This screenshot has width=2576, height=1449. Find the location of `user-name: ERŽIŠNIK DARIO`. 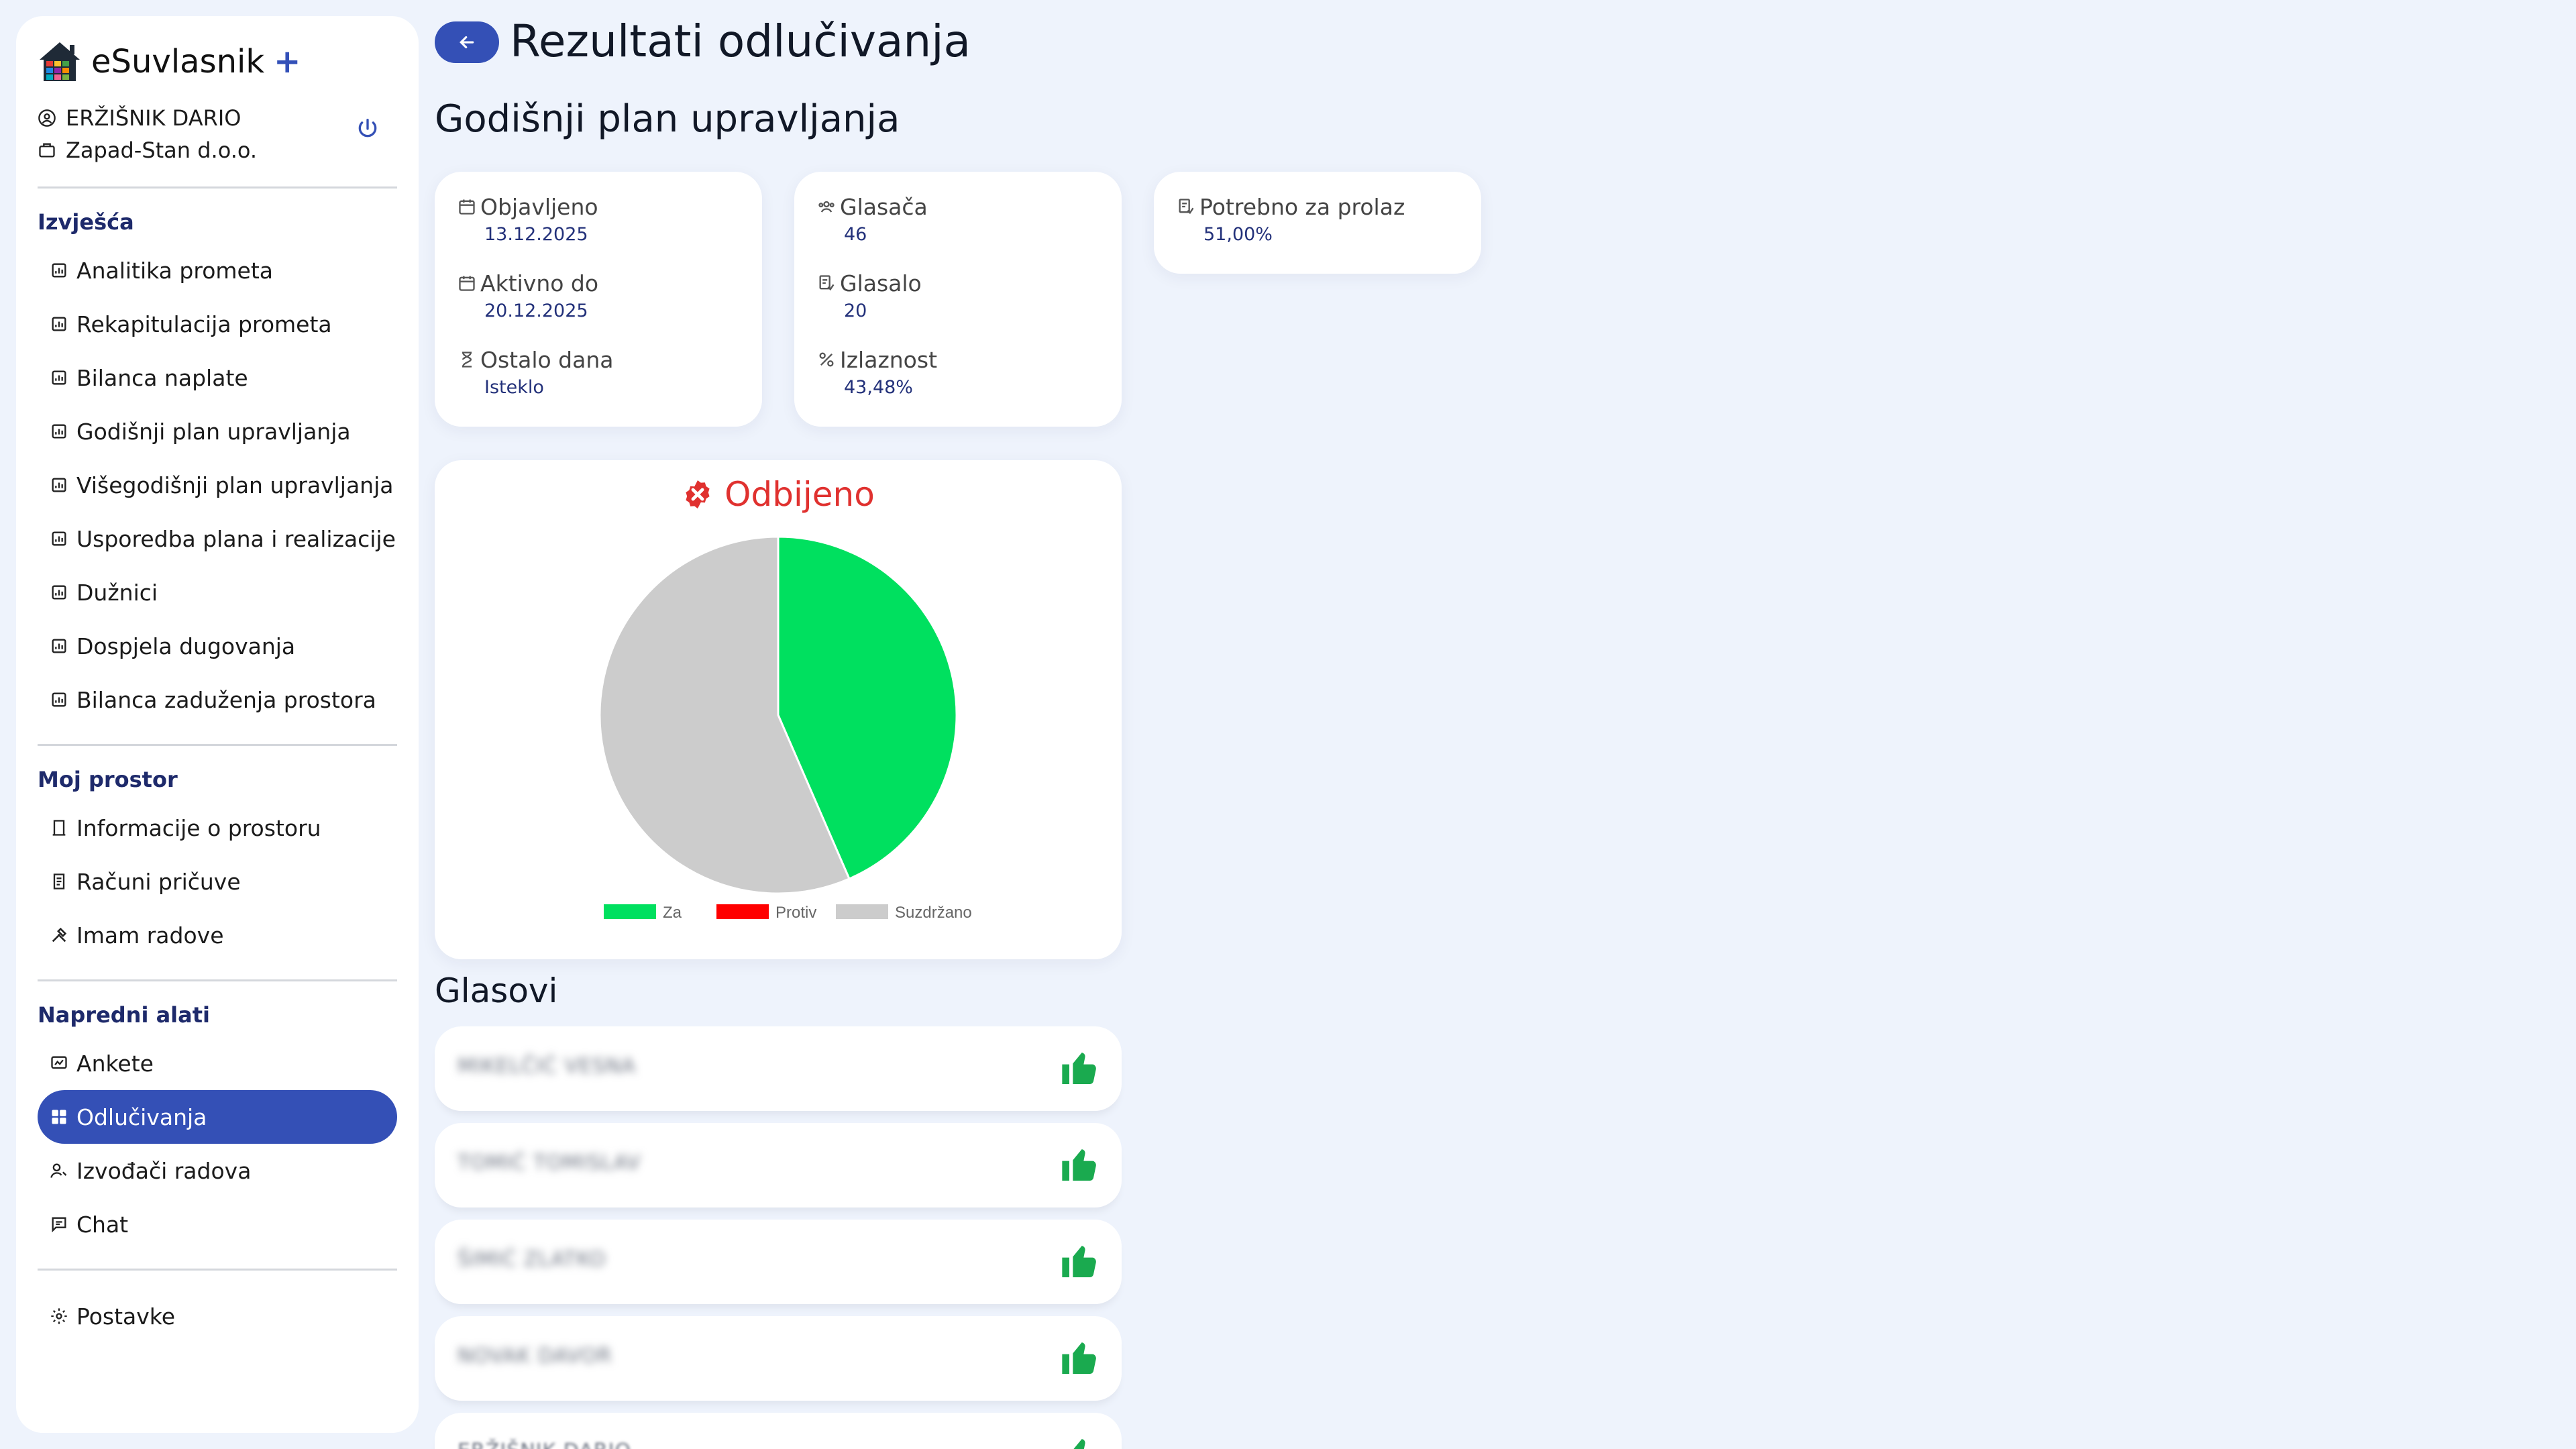

user-name: ERŽIŠNIK DARIO is located at coordinates (153, 118).